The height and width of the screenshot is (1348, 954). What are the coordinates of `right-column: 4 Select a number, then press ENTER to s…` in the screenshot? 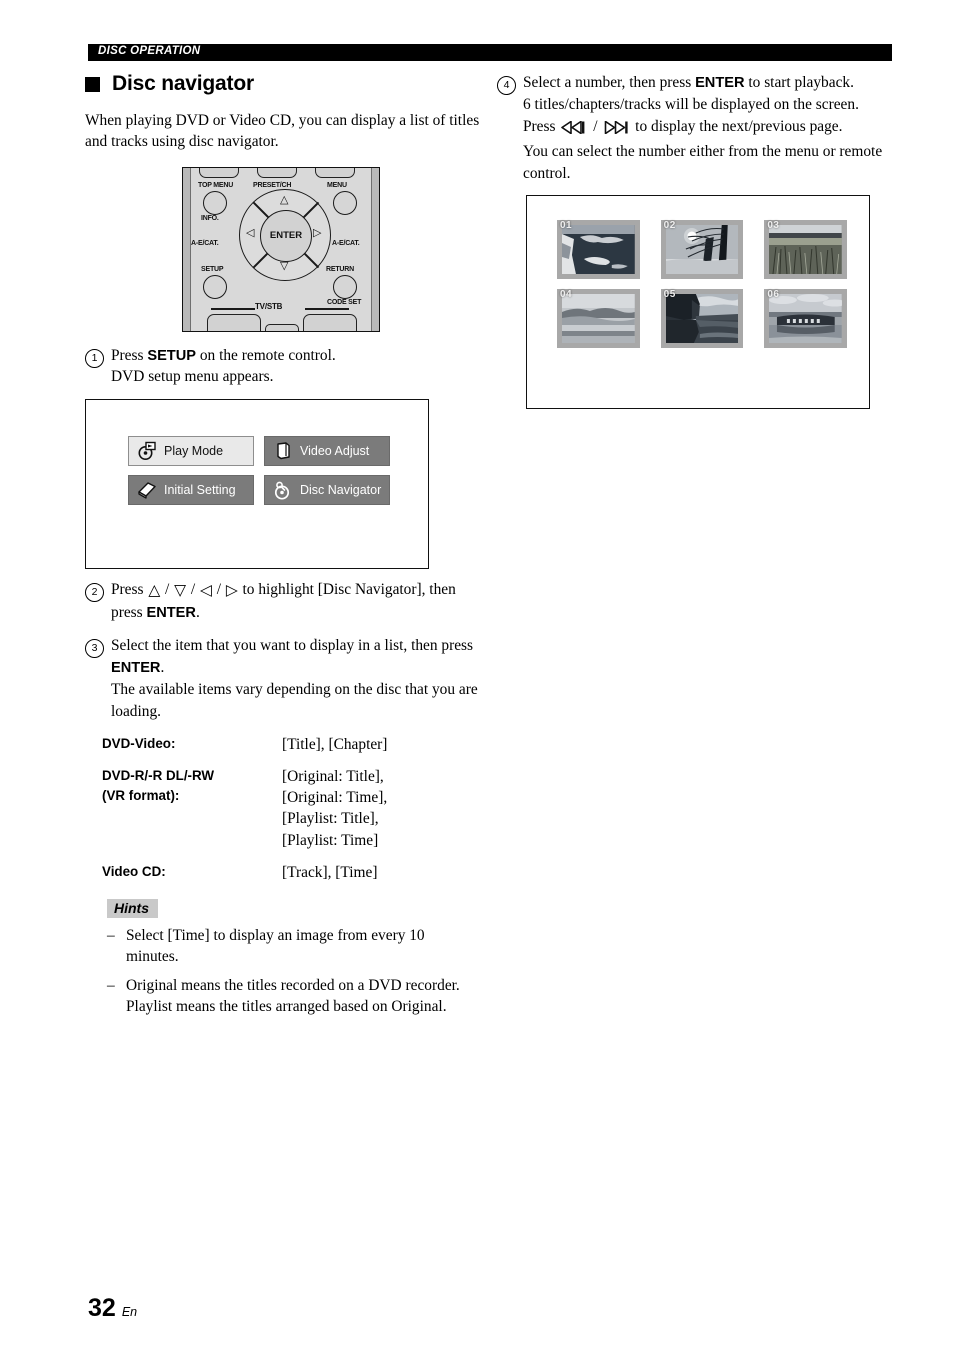 It's located at (697, 241).